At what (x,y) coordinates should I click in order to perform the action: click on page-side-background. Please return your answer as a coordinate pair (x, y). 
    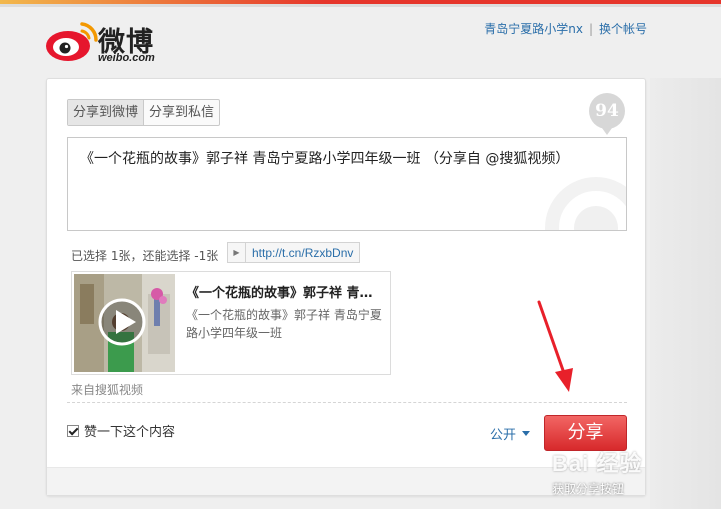
    Looking at the image, I should click on (685, 293).